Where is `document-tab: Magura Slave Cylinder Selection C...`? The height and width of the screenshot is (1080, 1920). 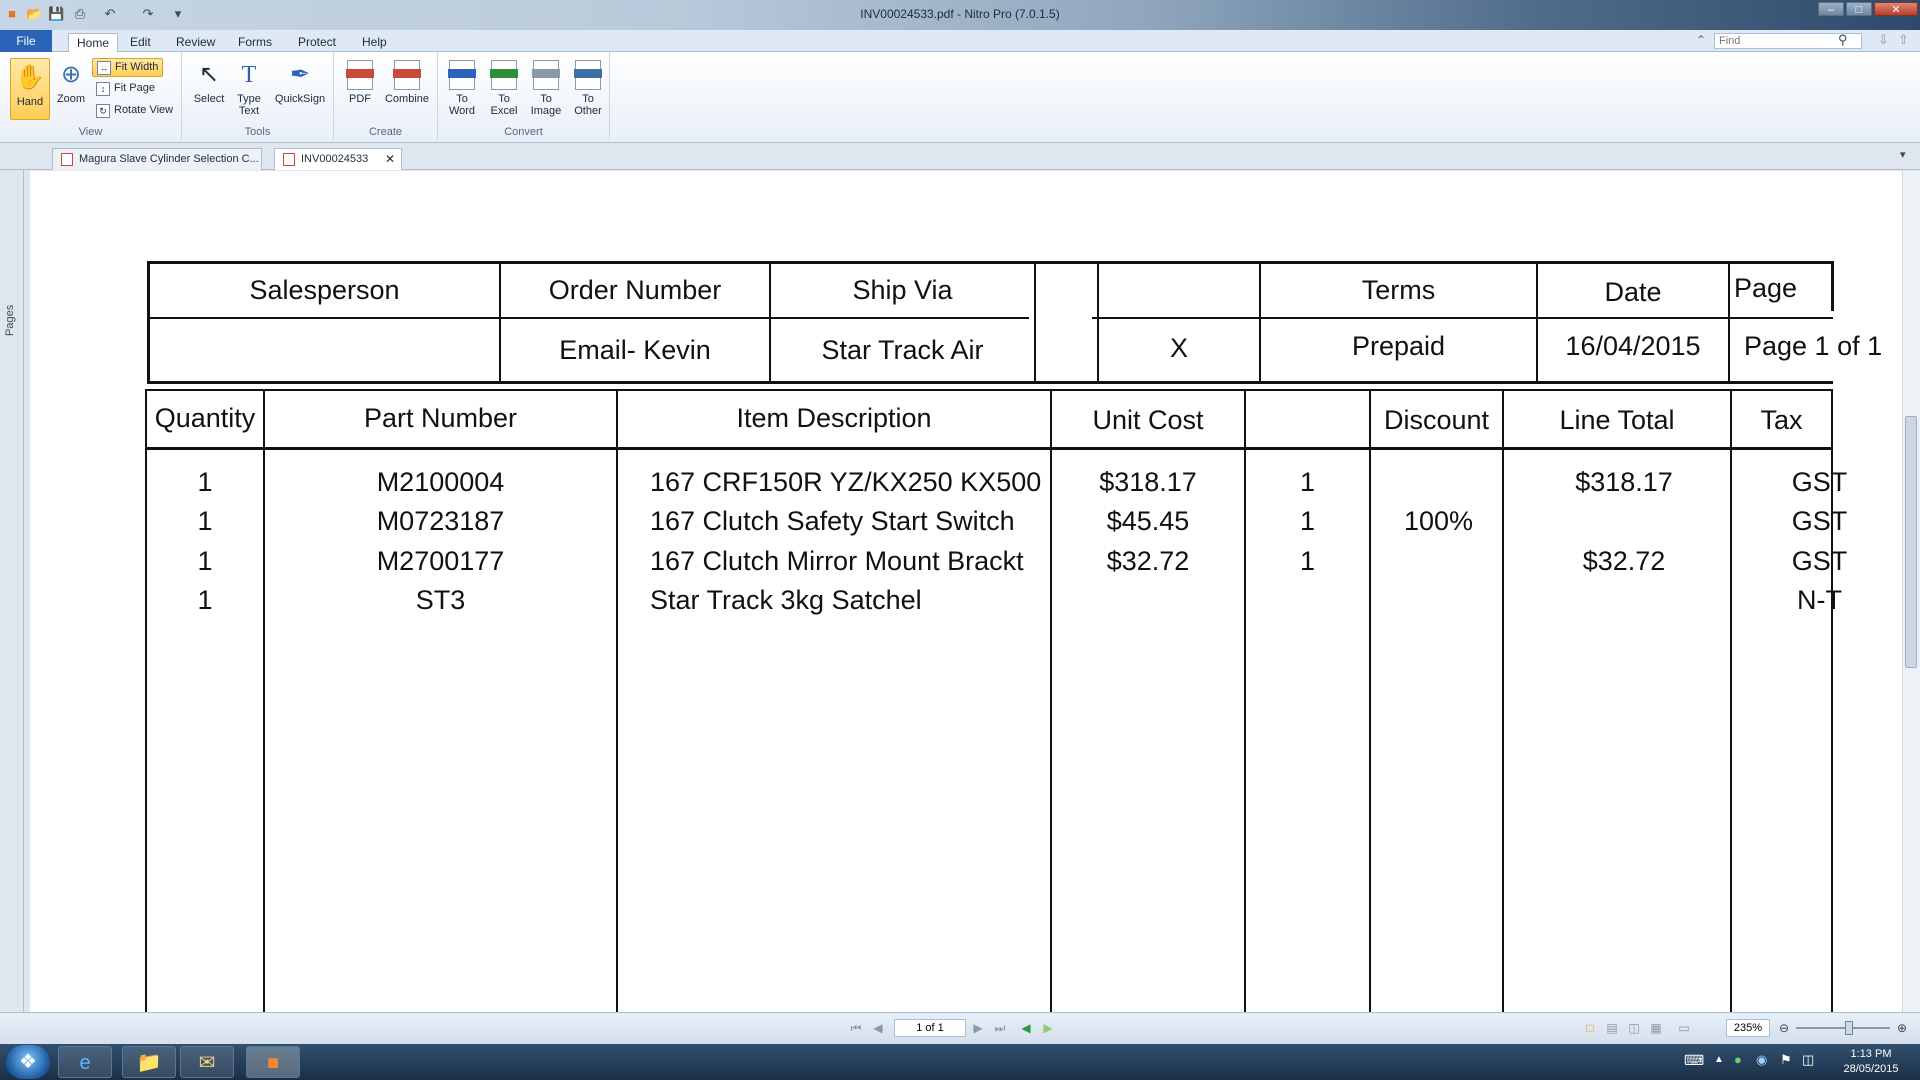
document-tab: Magura Slave Cylinder Selection C... is located at coordinates (157, 159).